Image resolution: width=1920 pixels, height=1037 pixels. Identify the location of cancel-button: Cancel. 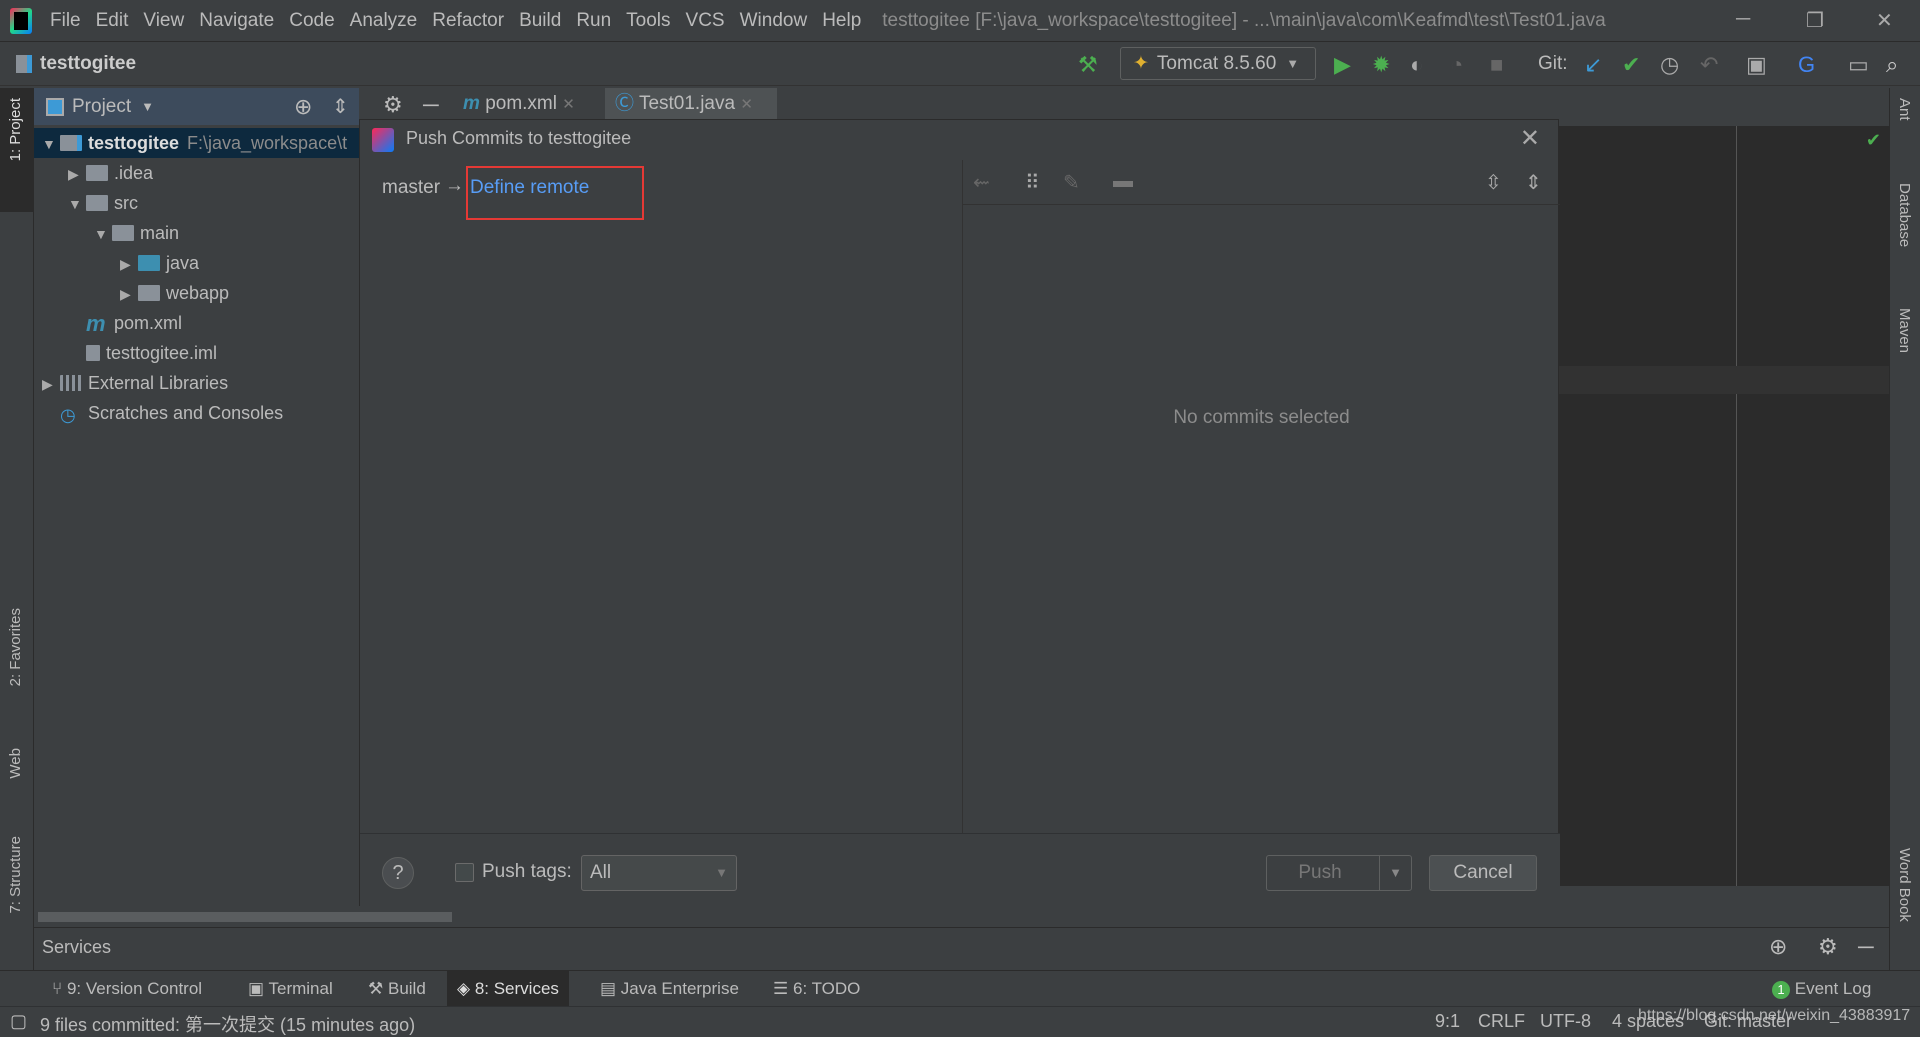
(1483, 873).